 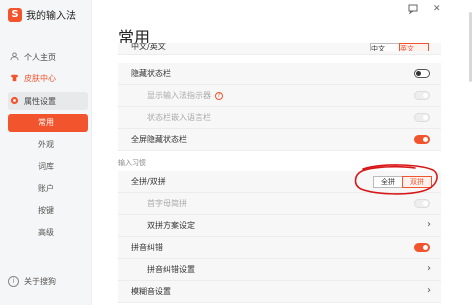 What do you see at coordinates (48, 123) in the screenshot?
I see `sidebar-subitem-common: 常用` at bounding box center [48, 123].